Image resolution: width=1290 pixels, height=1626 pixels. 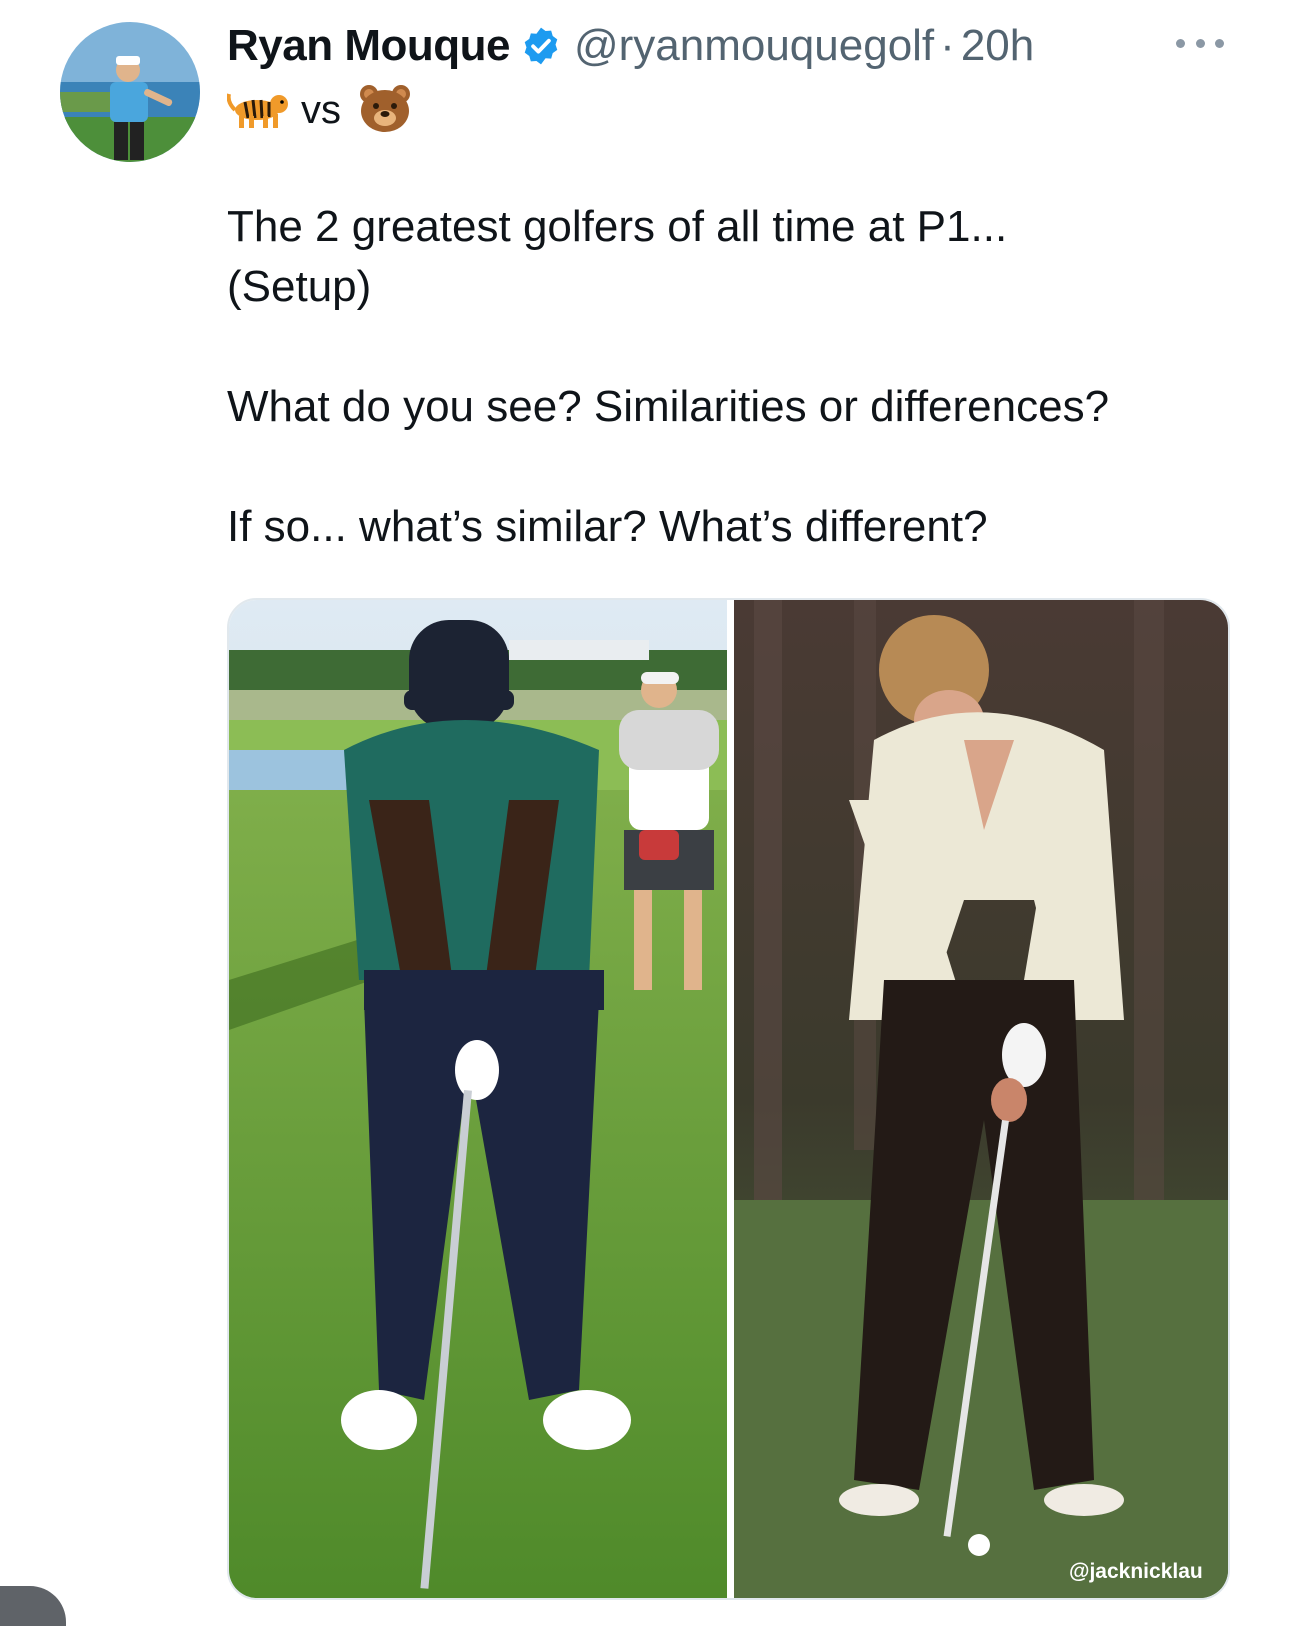 I want to click on more-options-icon, so click(x=1200, y=43).